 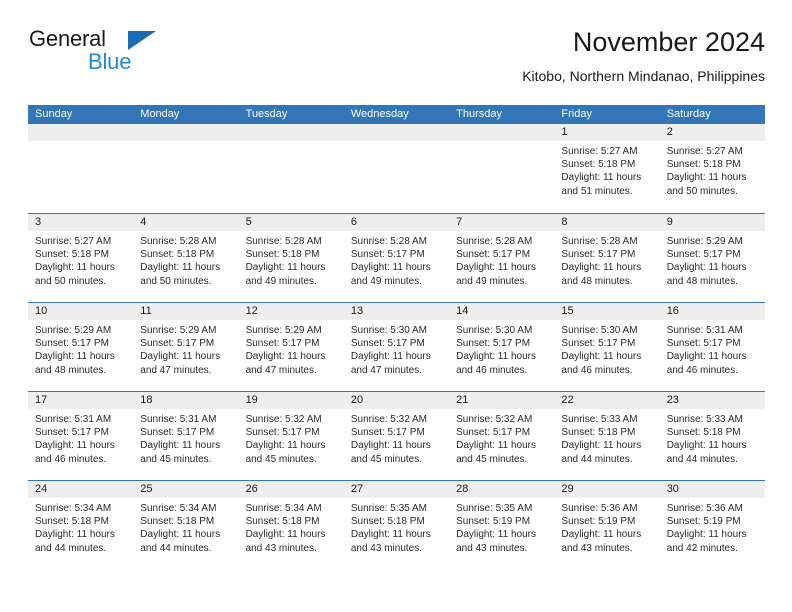 I want to click on general-blue-logo: General Blue, so click(x=158, y=56).